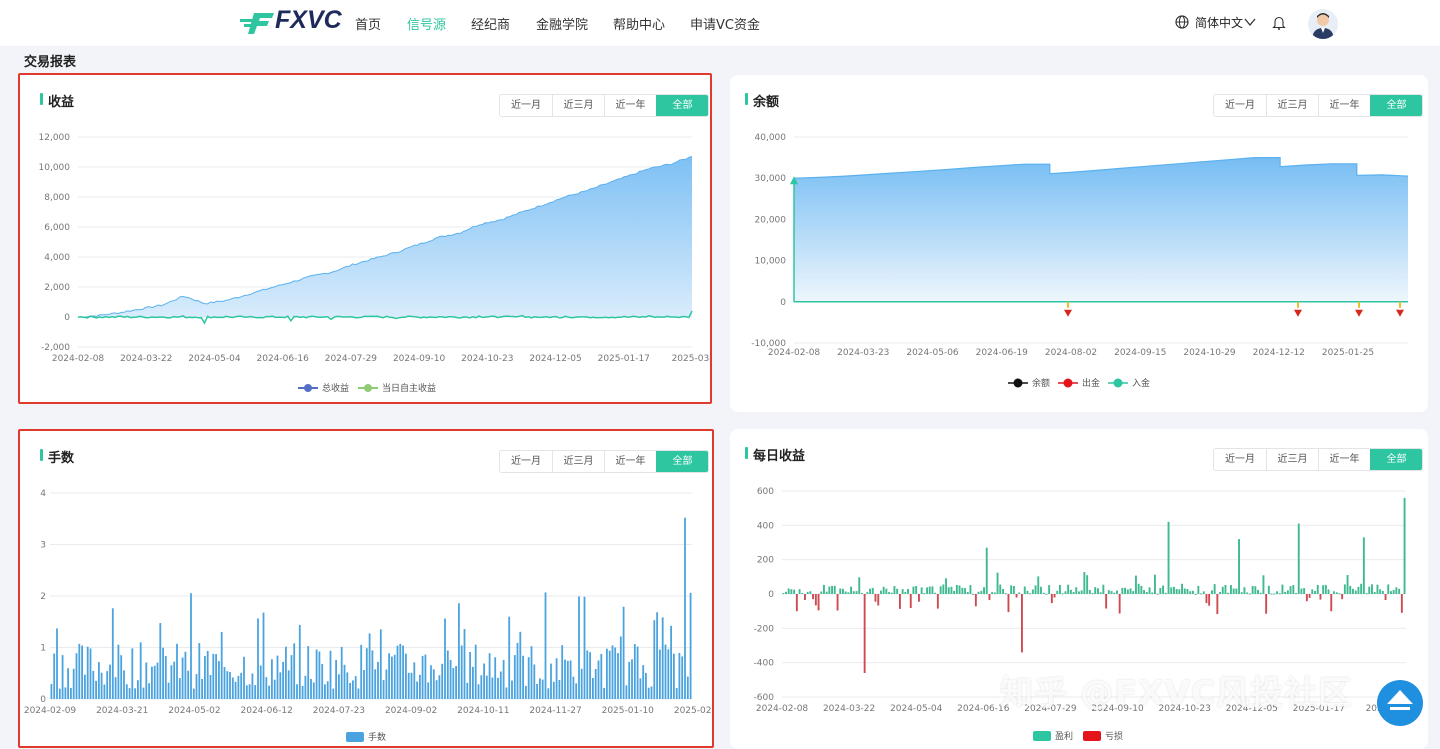  Describe the element at coordinates (1279, 22) in the screenshot. I see `bell-icon` at that location.